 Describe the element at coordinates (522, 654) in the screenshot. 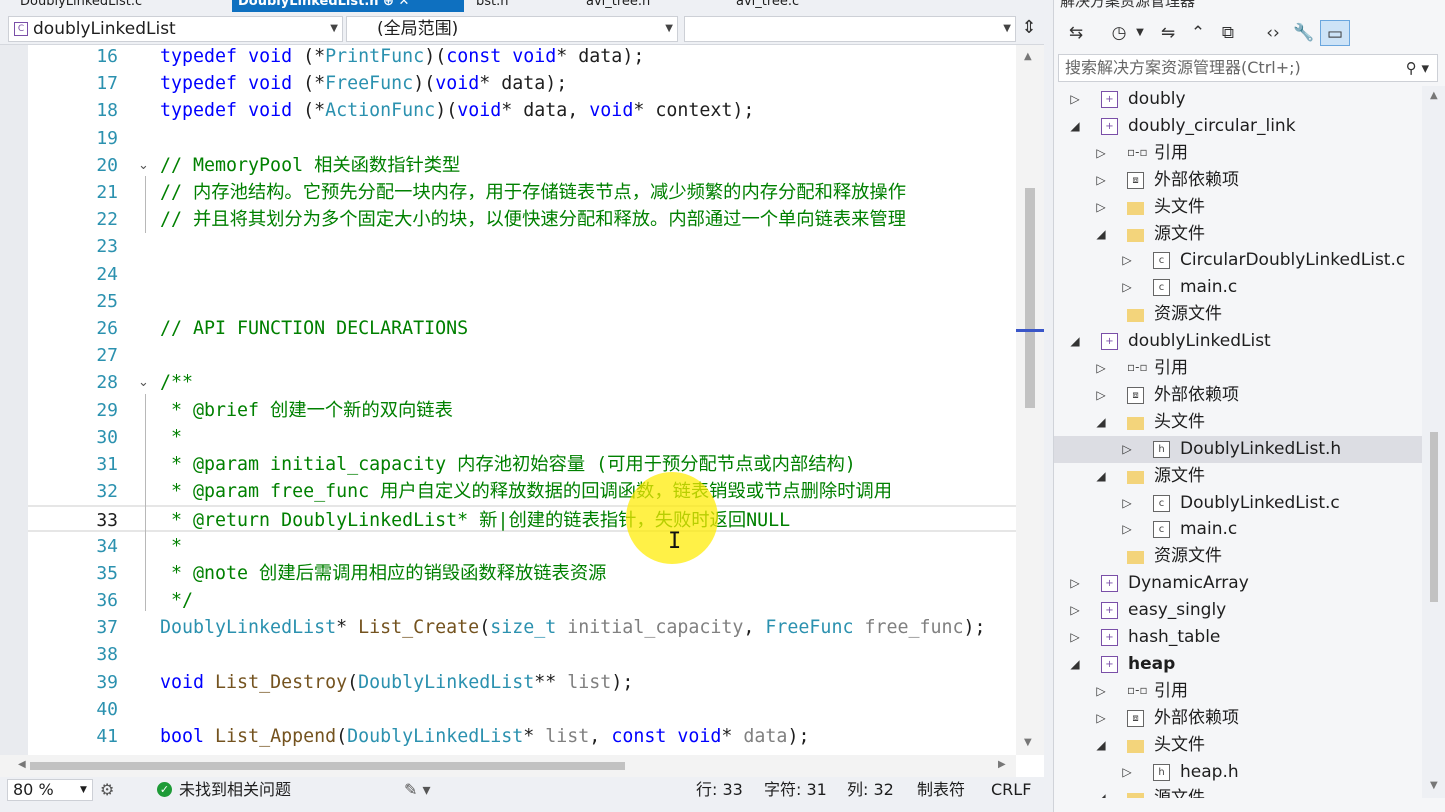

I see `code-line: 38` at that location.